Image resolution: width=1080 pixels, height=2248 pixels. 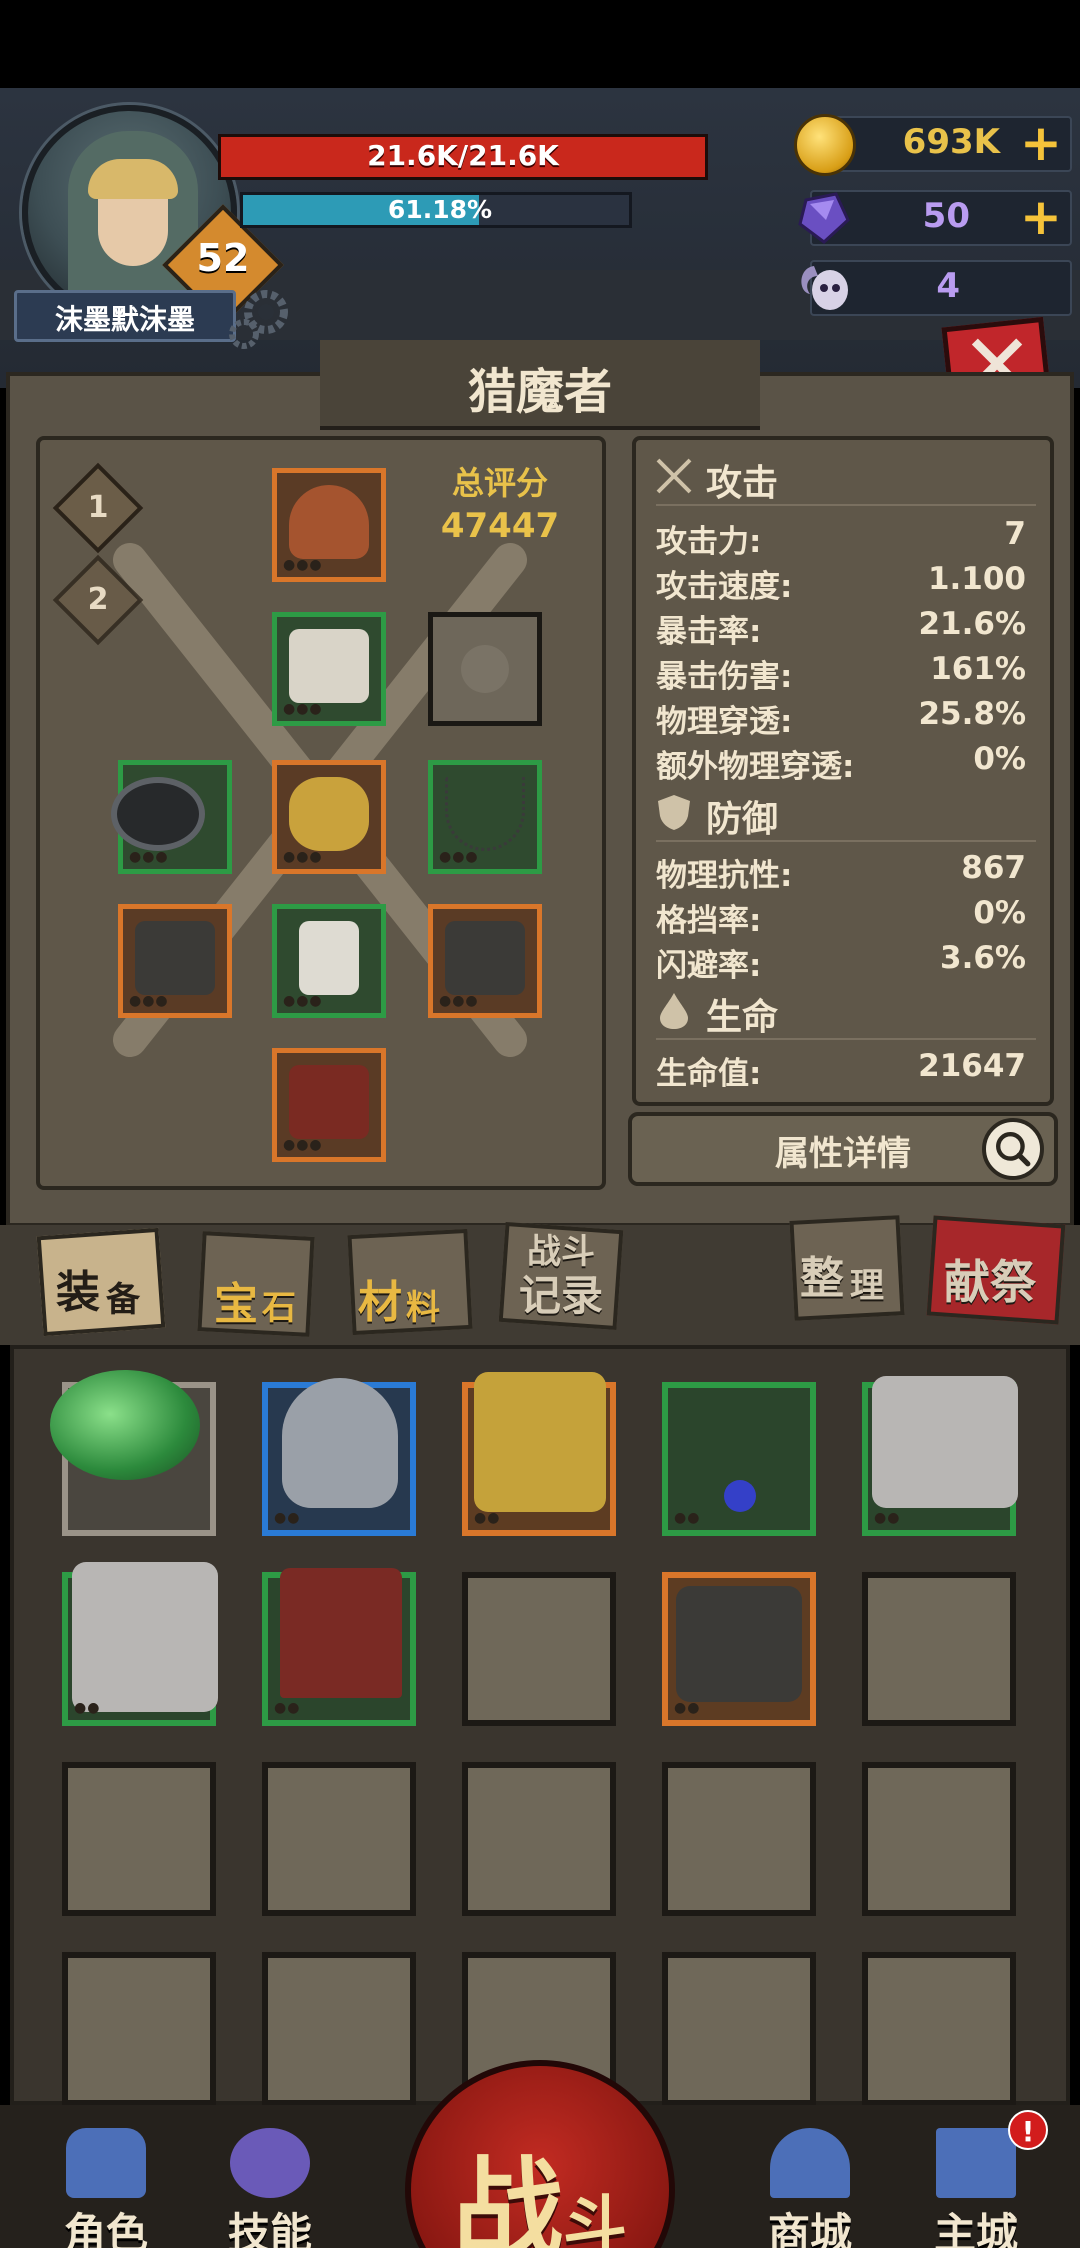 I want to click on sort-label-b: 理, so click(x=867, y=1286).